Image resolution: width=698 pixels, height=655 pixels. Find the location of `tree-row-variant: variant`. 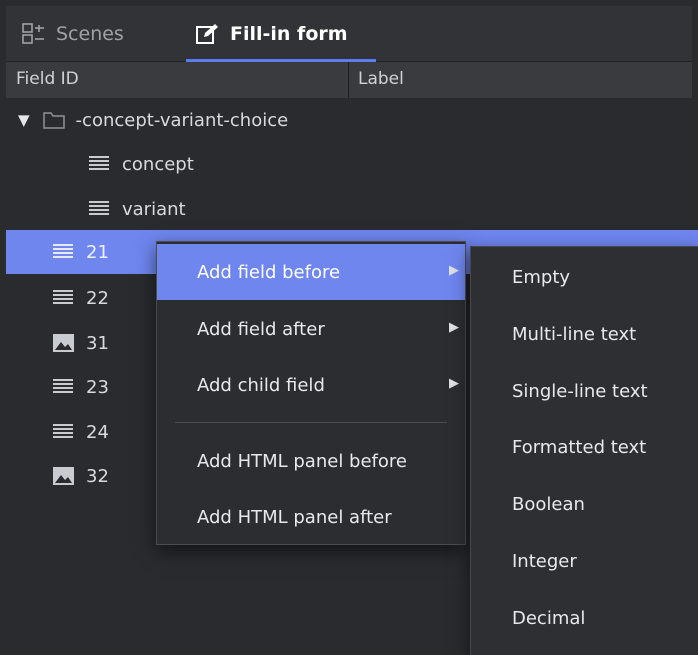

tree-row-variant: variant is located at coordinates (352, 209).